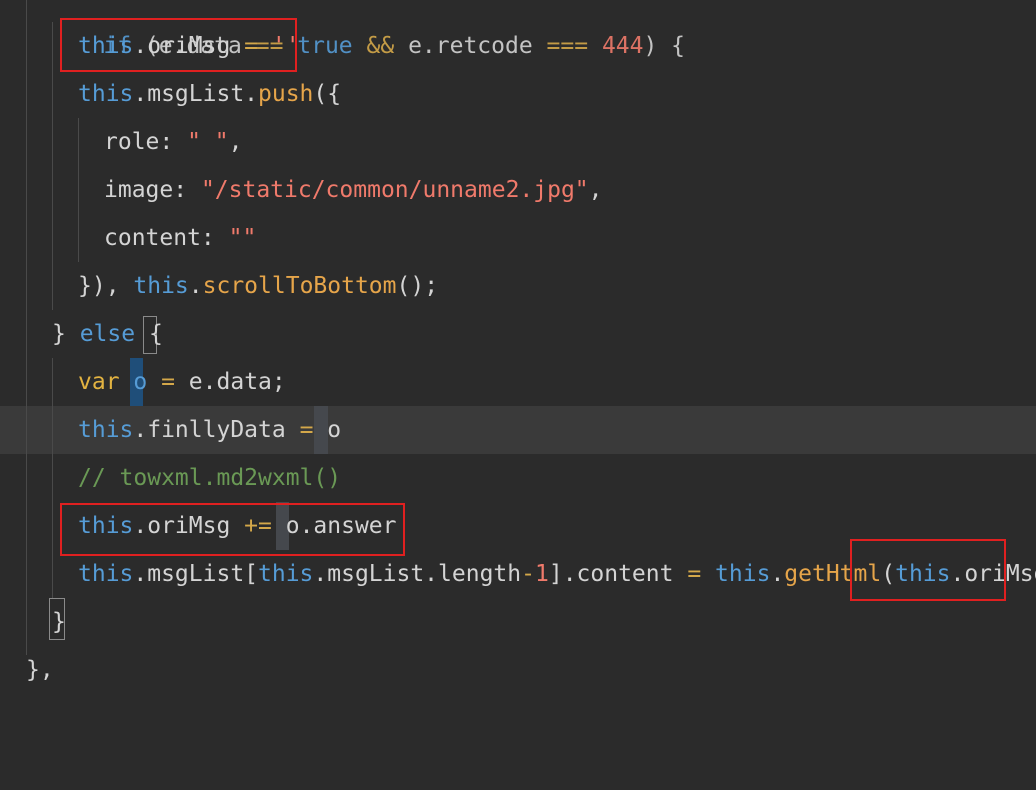 This screenshot has height=790, width=1036. I want to click on code-line: image: "/static/common/unname2.jpg",, so click(518, 190).